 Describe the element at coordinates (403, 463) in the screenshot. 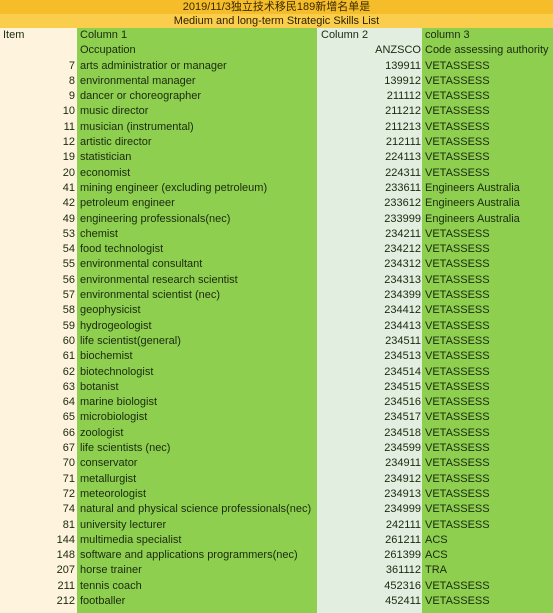

I see `anzsco-cell: 234911` at that location.